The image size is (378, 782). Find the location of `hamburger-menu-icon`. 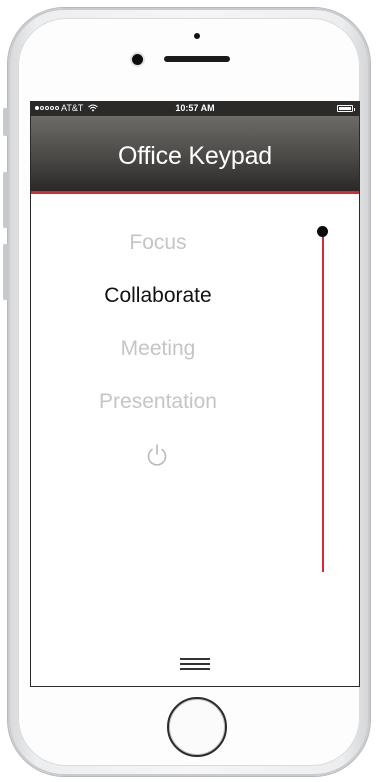

hamburger-menu-icon is located at coordinates (195, 664).